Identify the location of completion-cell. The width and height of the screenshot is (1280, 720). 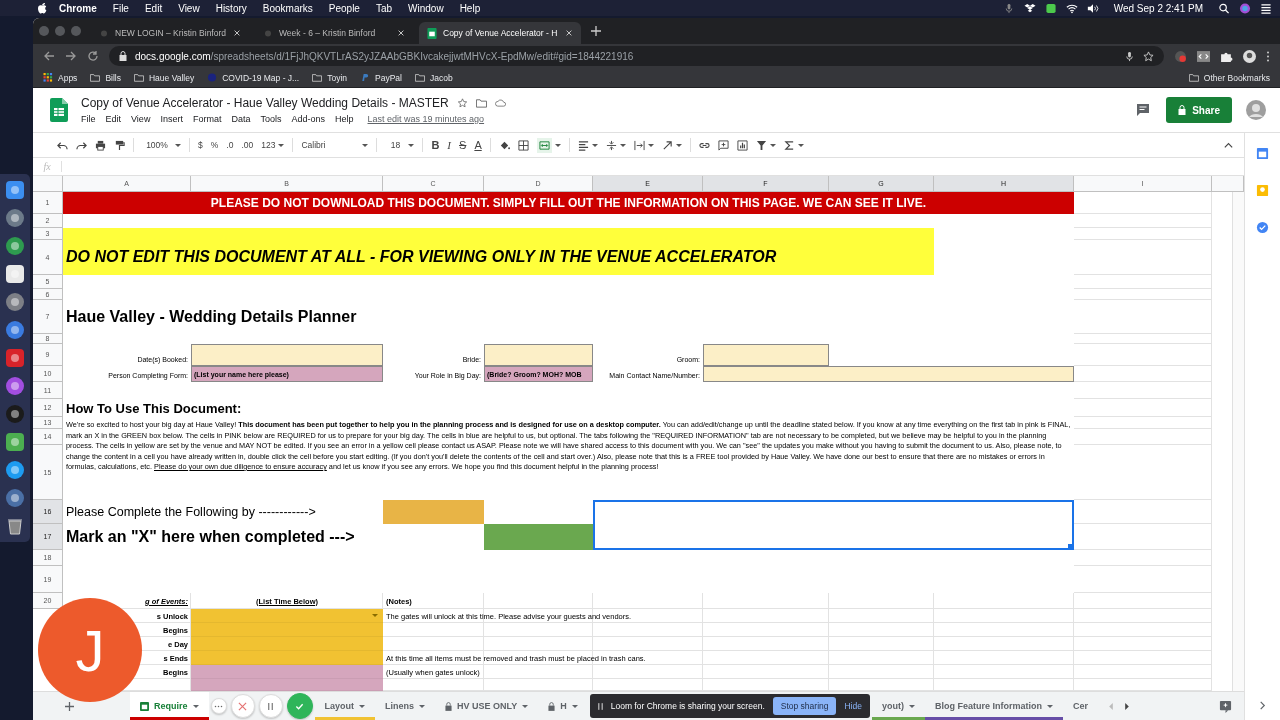
(538, 537).